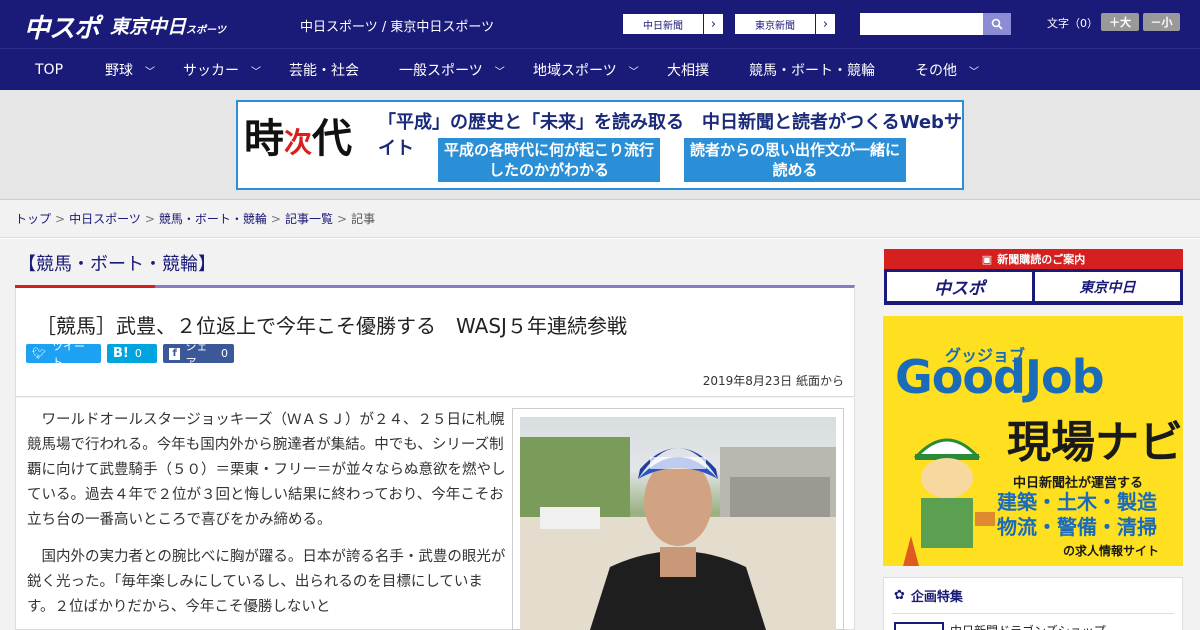  I want to click on subscribe-tokyo-chunichi-button: 東京中日, so click(1107, 286).